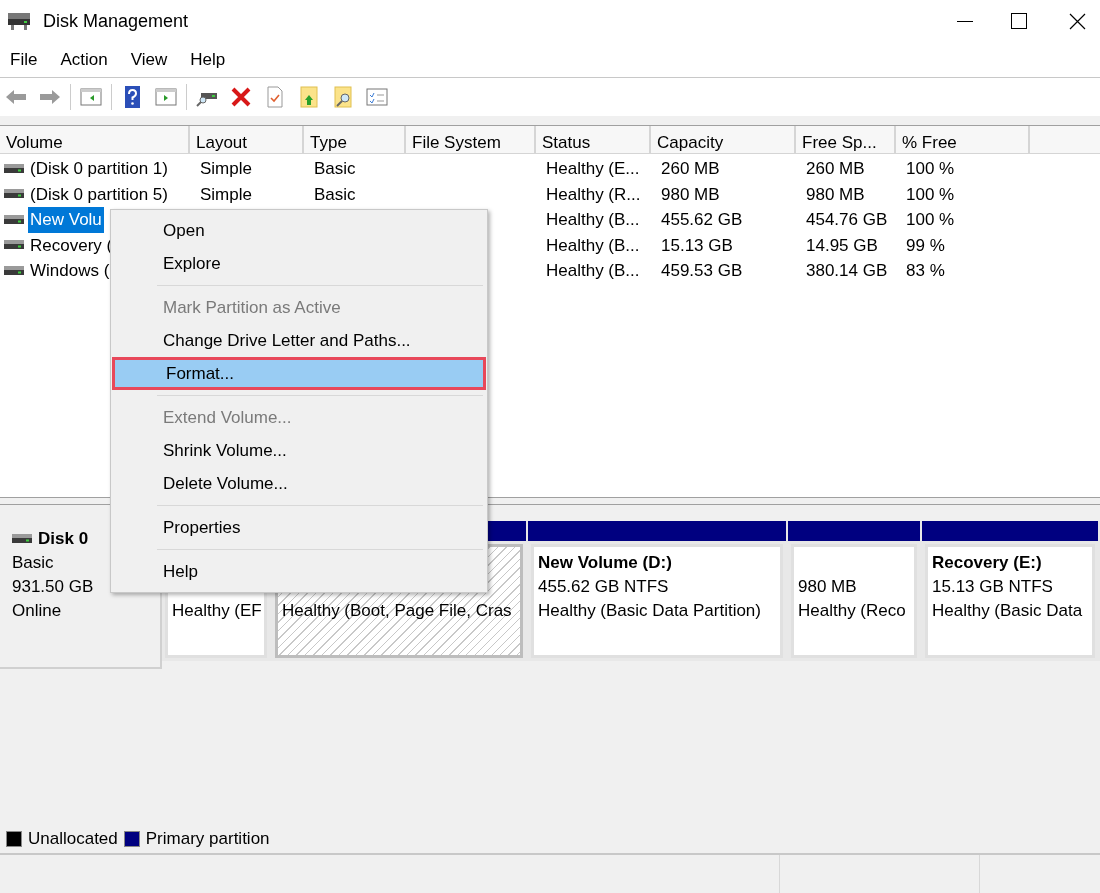 Image resolution: width=1100 pixels, height=893 pixels. I want to click on table-cell-text: 14.95 GB, so click(842, 245).